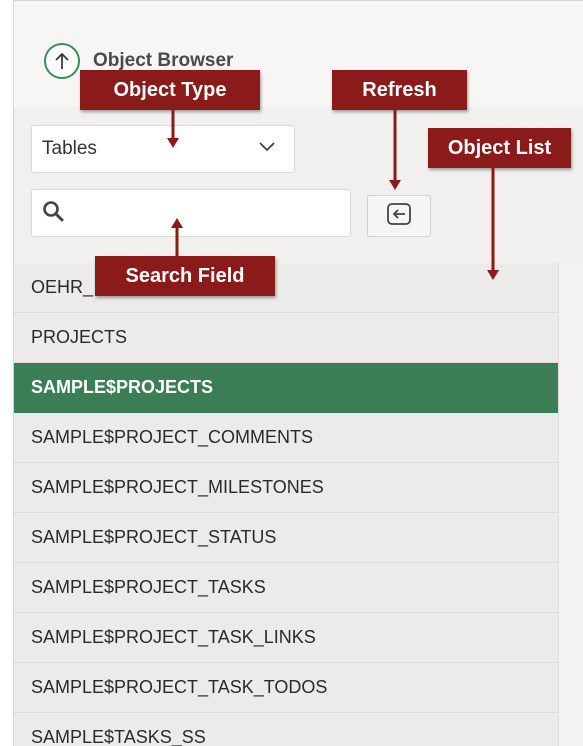 The height and width of the screenshot is (746, 583). Describe the element at coordinates (62, 61) in the screenshot. I see `arrow-up-circle-icon` at that location.